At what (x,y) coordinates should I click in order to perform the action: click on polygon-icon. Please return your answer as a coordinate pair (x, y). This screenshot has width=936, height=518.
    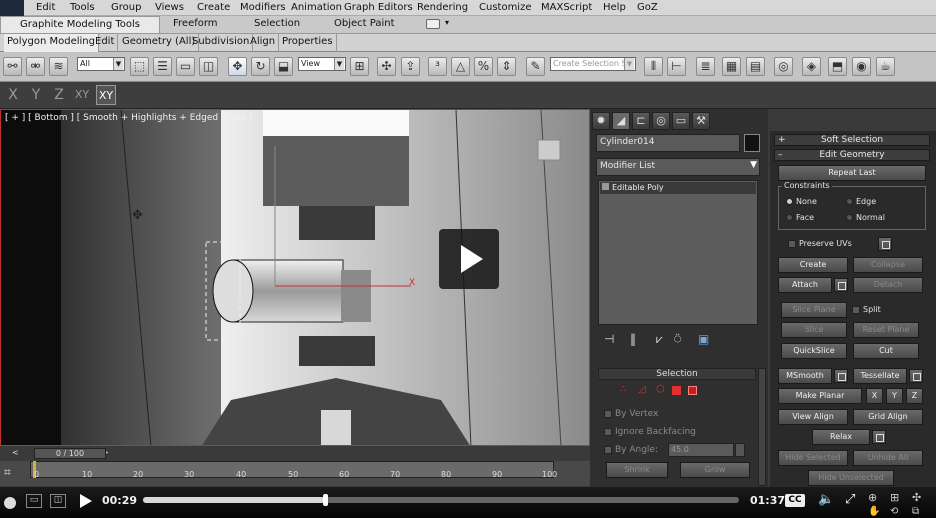
    Looking at the image, I should click on (676, 390).